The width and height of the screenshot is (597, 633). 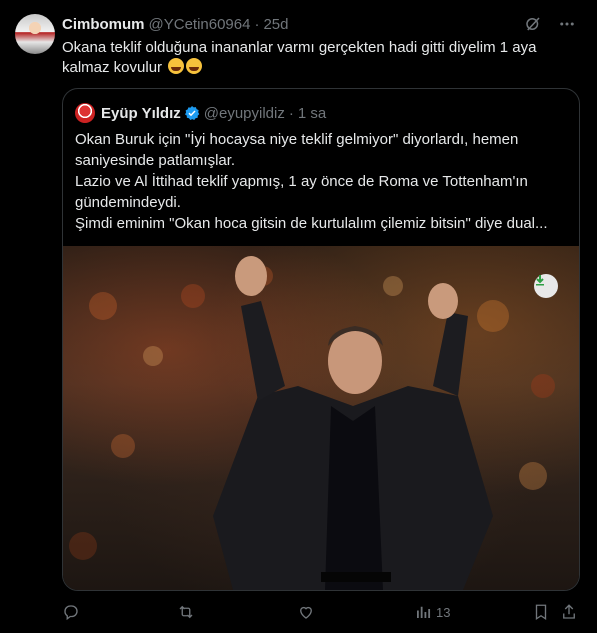 What do you see at coordinates (567, 24) in the screenshot?
I see `more-options-icon` at bounding box center [567, 24].